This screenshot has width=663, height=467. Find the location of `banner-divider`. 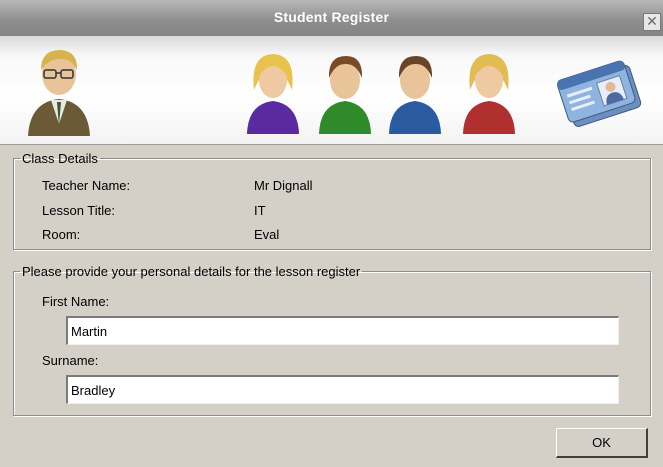

banner-divider is located at coordinates (331, 144).